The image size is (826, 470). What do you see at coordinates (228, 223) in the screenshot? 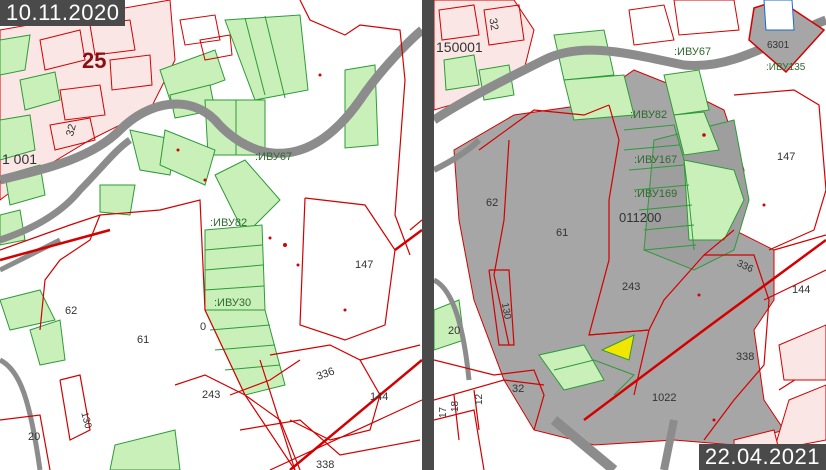
I see `left-label-ivu82: :ИВУ82` at bounding box center [228, 223].